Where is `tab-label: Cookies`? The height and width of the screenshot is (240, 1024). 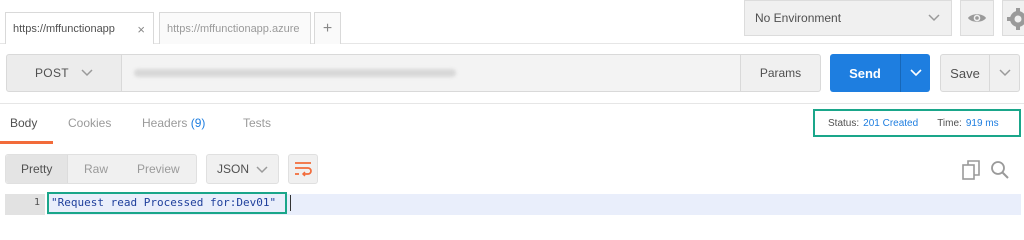
tab-label: Cookies is located at coordinates (90, 123).